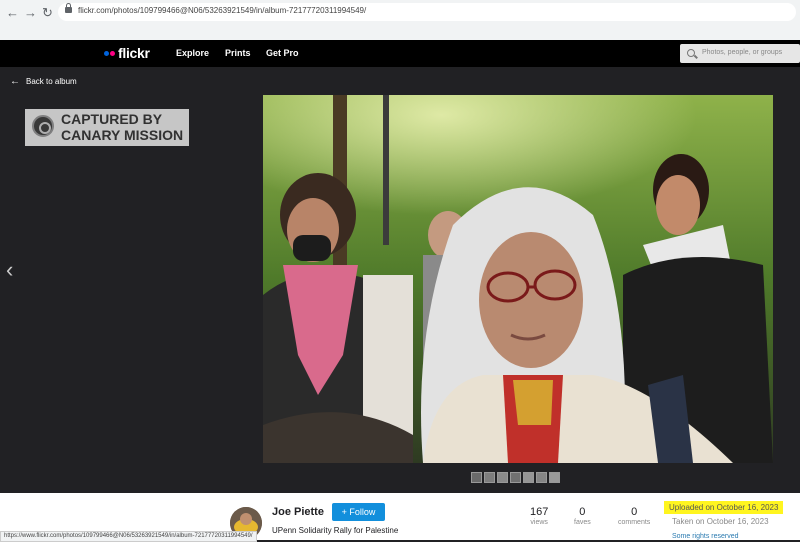 This screenshot has width=800, height=542. Describe the element at coordinates (335, 530) in the screenshot. I see `photo-title: UPenn Solidarity Rally for Palestine` at that location.